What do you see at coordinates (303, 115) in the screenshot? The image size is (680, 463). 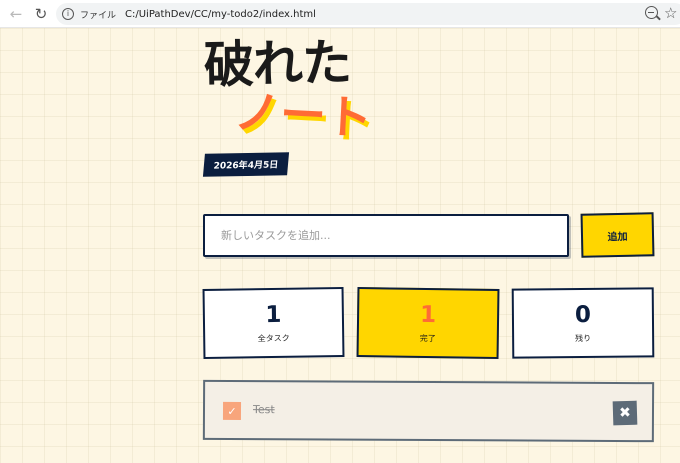 I see `app-title-line2: ノート` at bounding box center [303, 115].